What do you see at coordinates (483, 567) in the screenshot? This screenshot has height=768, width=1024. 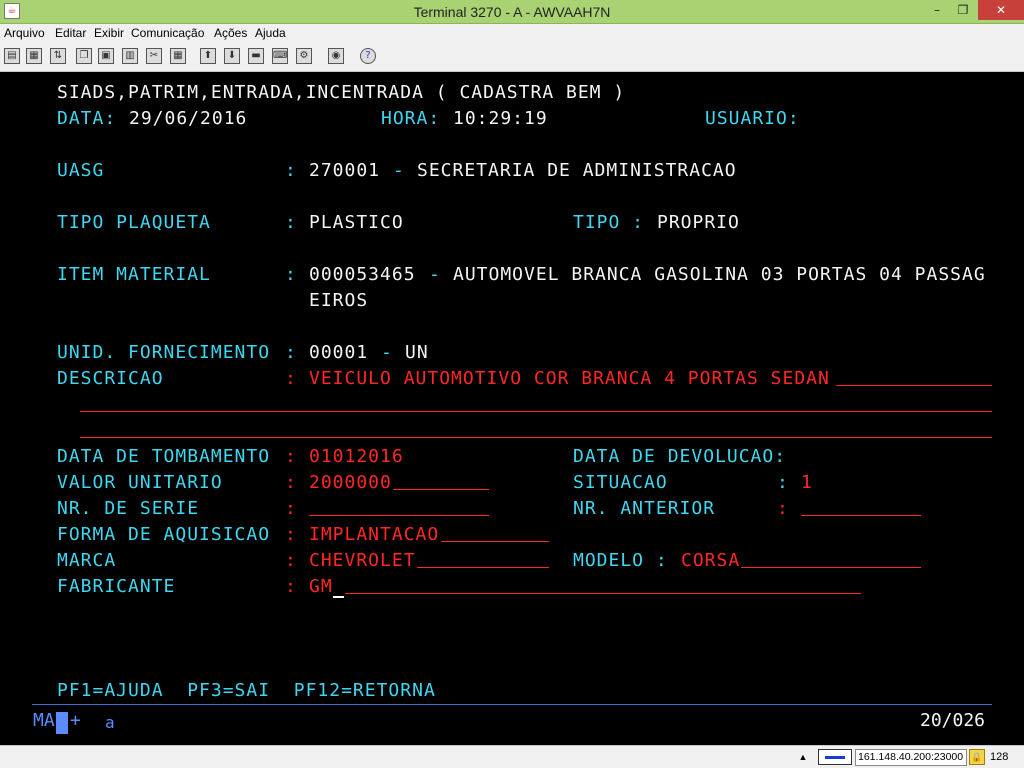 I see `marca-underline` at bounding box center [483, 567].